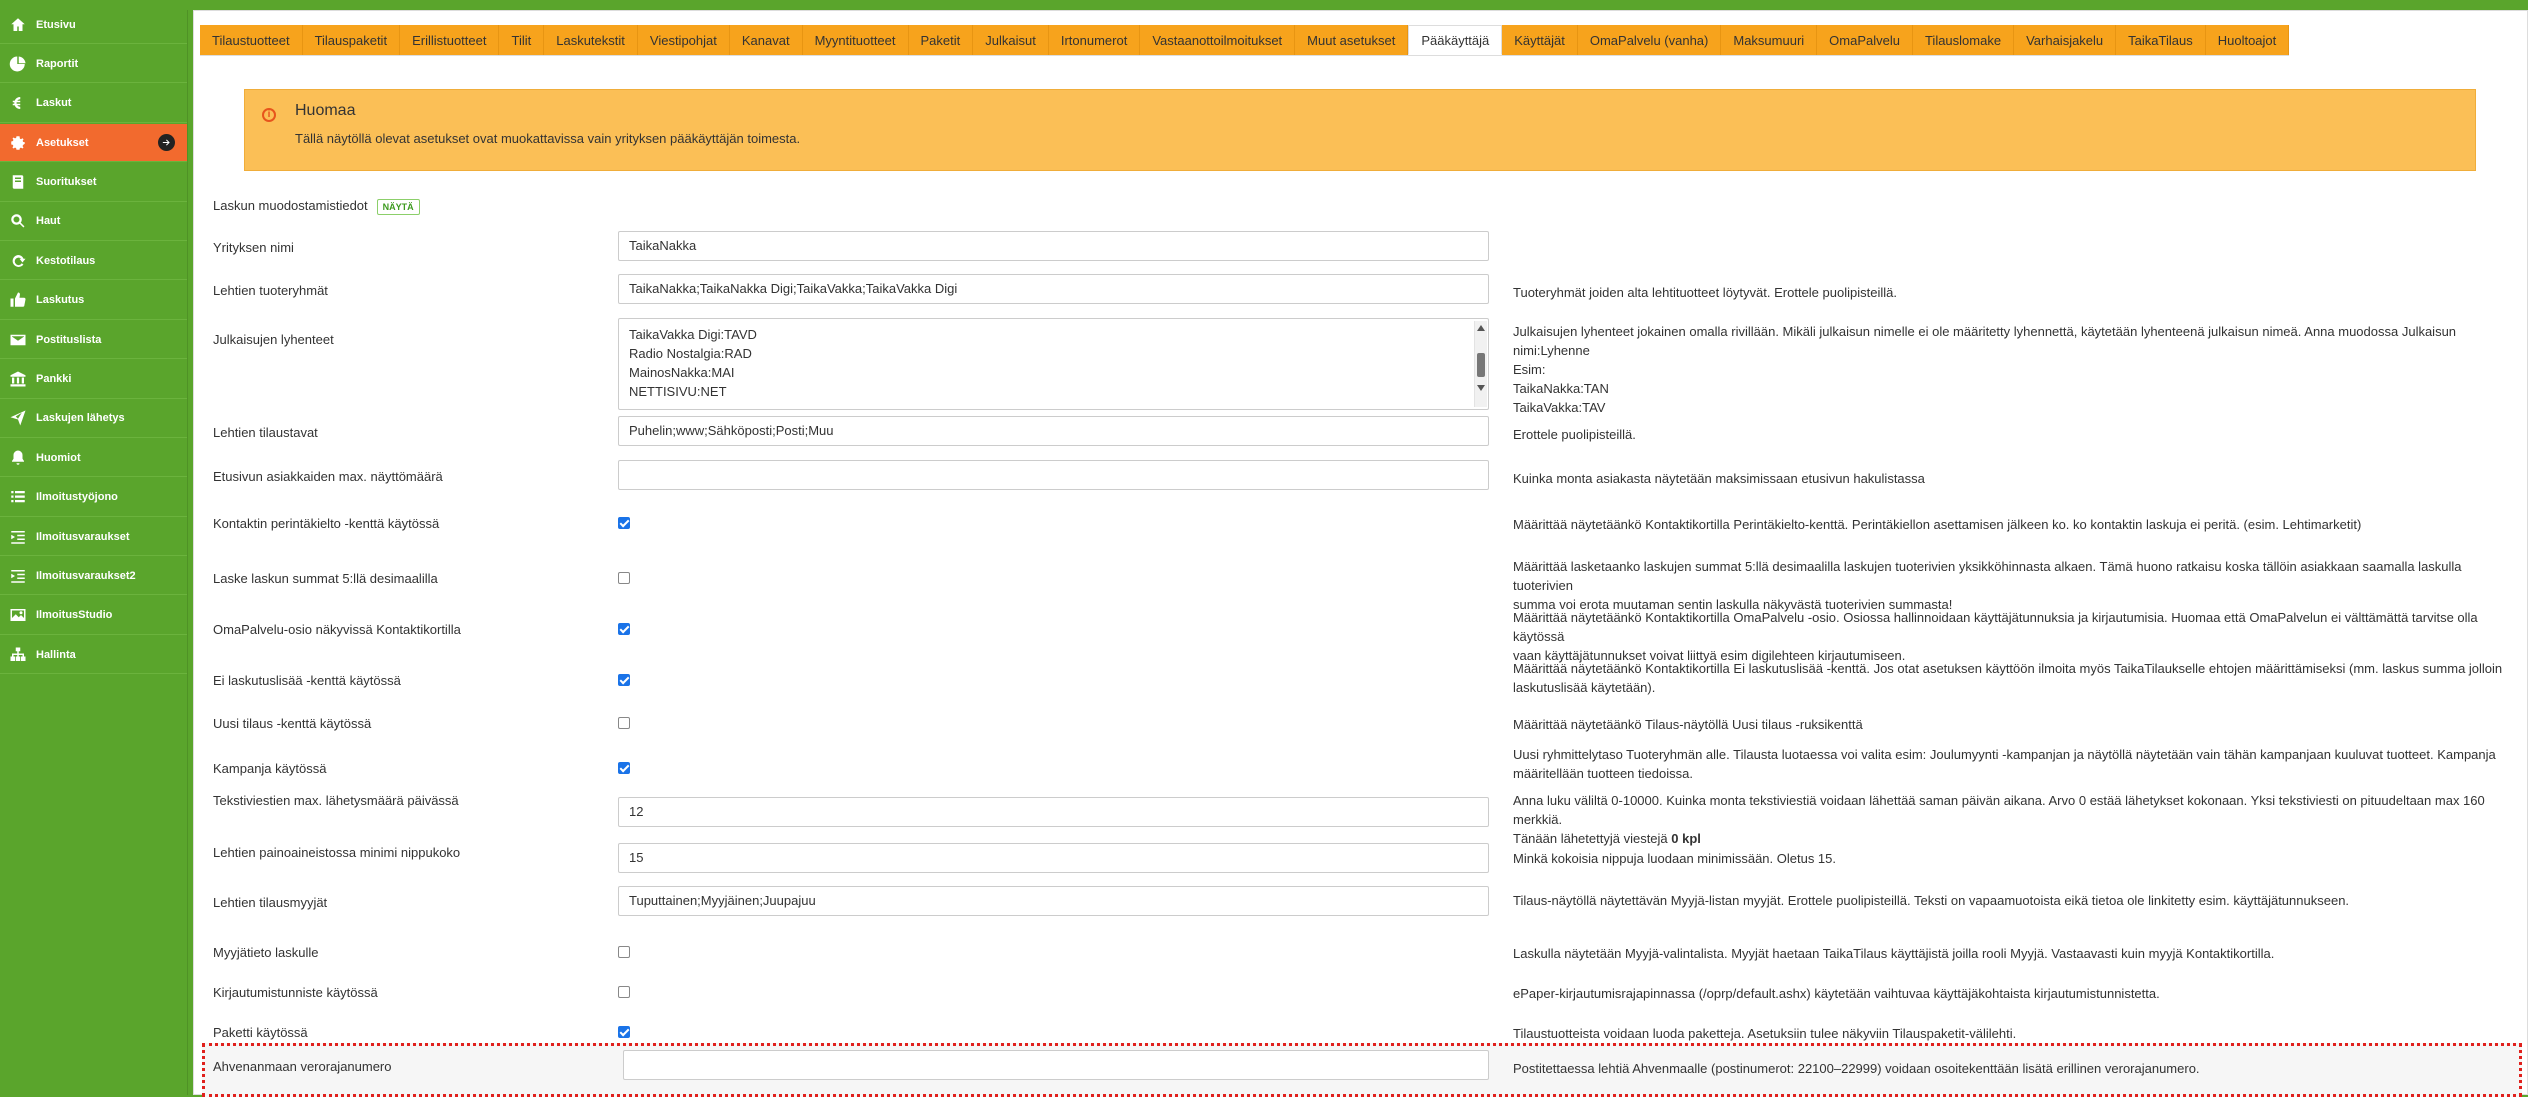 The image size is (2528, 1097). Describe the element at coordinates (693, 334) in the screenshot. I see `abbreviation-line: TaikaVakka Digi:TAVD` at that location.